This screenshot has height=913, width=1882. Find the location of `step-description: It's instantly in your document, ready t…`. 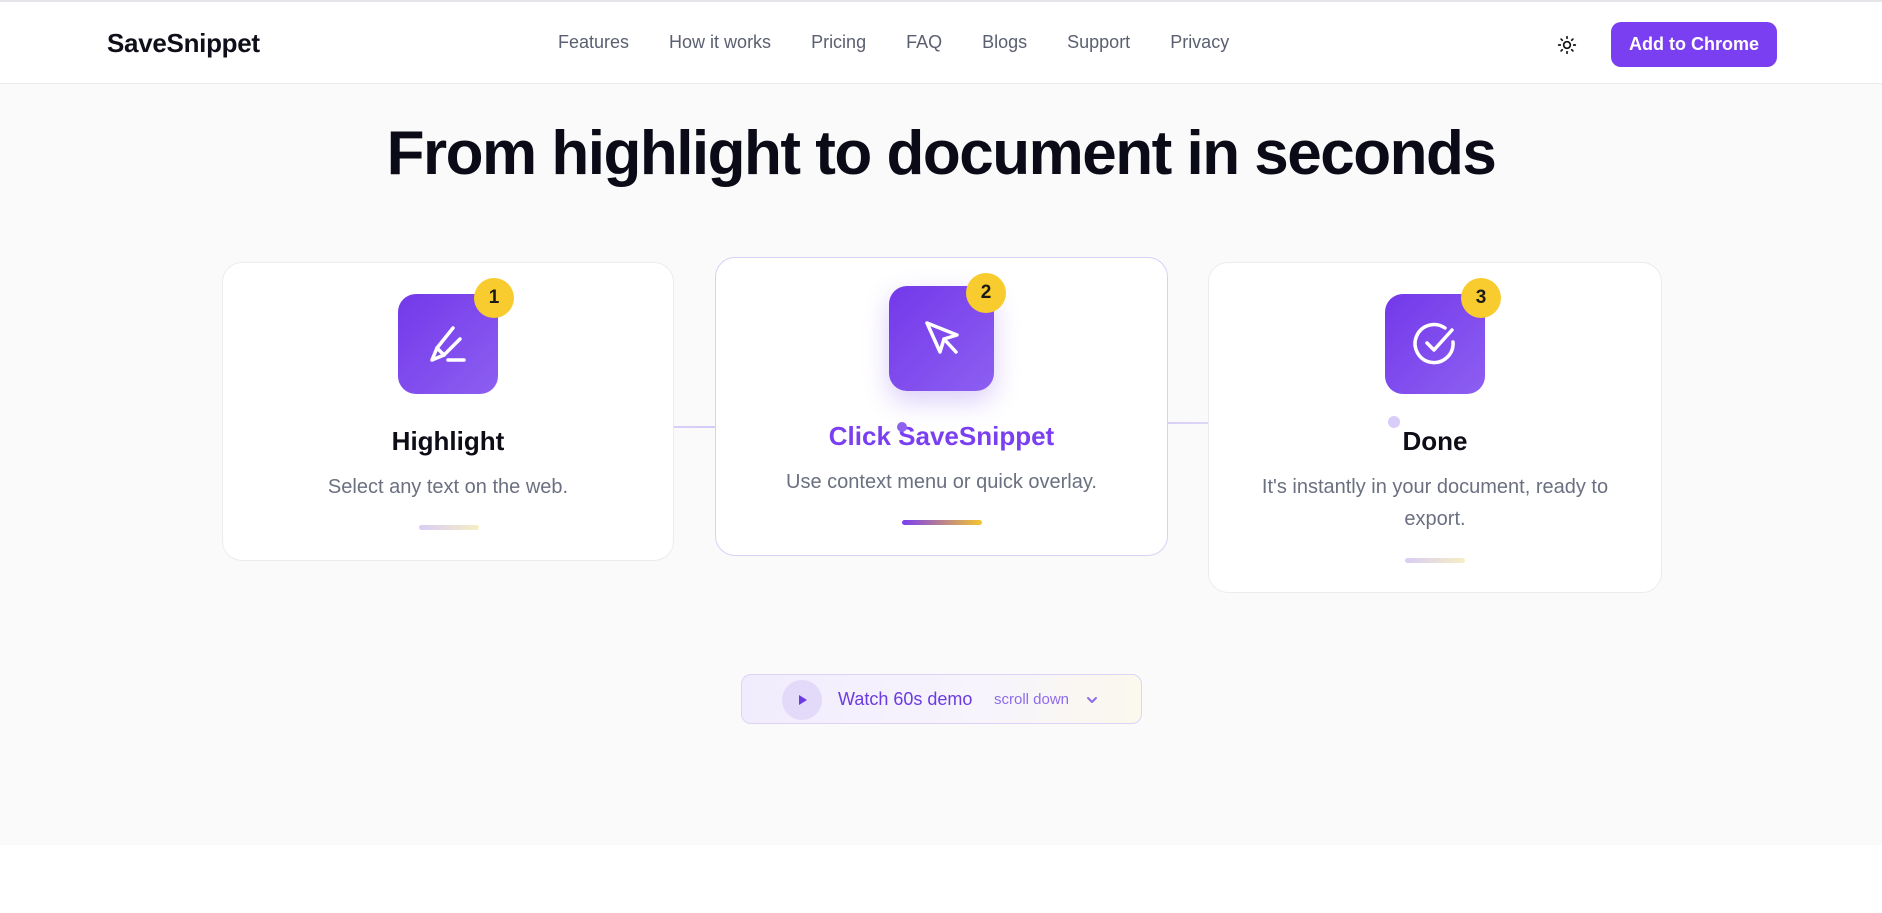

step-description: It's instantly in your document, ready t… is located at coordinates (1435, 503).